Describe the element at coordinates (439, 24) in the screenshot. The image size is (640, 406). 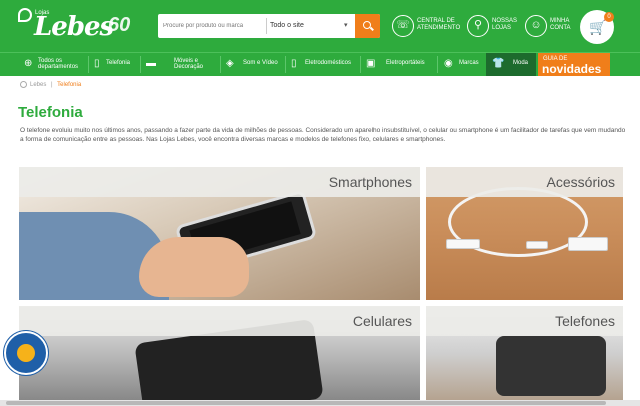
I see `customer-service-label: CENTRAL DE ATENDIMENTO` at that location.